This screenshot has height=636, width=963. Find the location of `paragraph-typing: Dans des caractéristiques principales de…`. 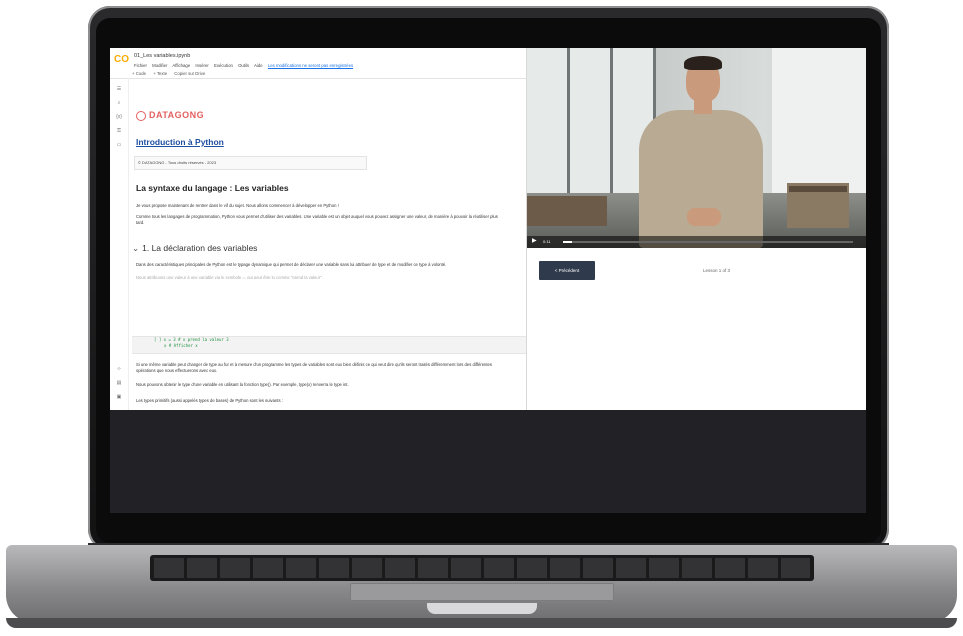

paragraph-typing: Dans des caractéristiques principales de… is located at coordinates (291, 264).